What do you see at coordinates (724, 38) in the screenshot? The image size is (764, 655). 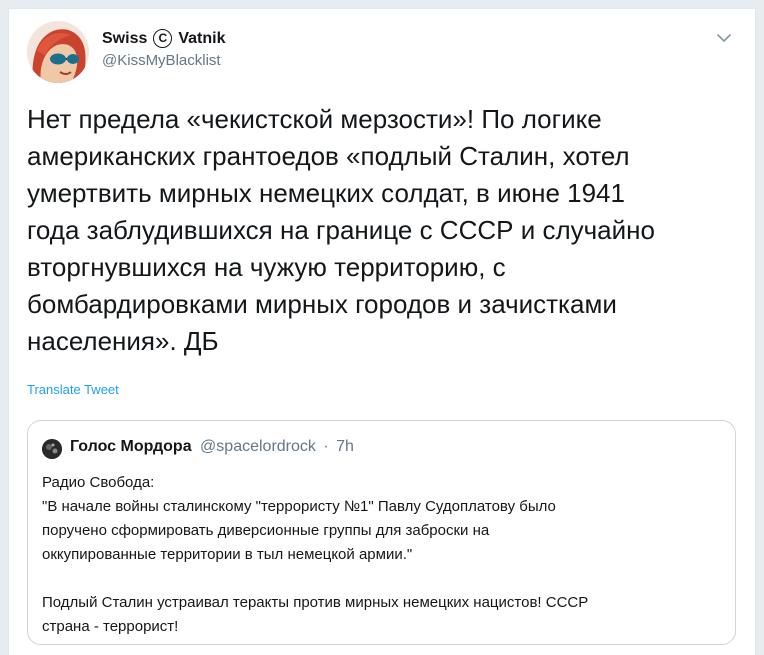 I see `chevron-down-icon` at bounding box center [724, 38].